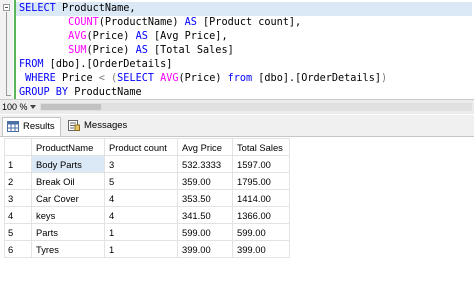 This screenshot has width=474, height=296. I want to click on table-cell: 1795.00, so click(261, 181).